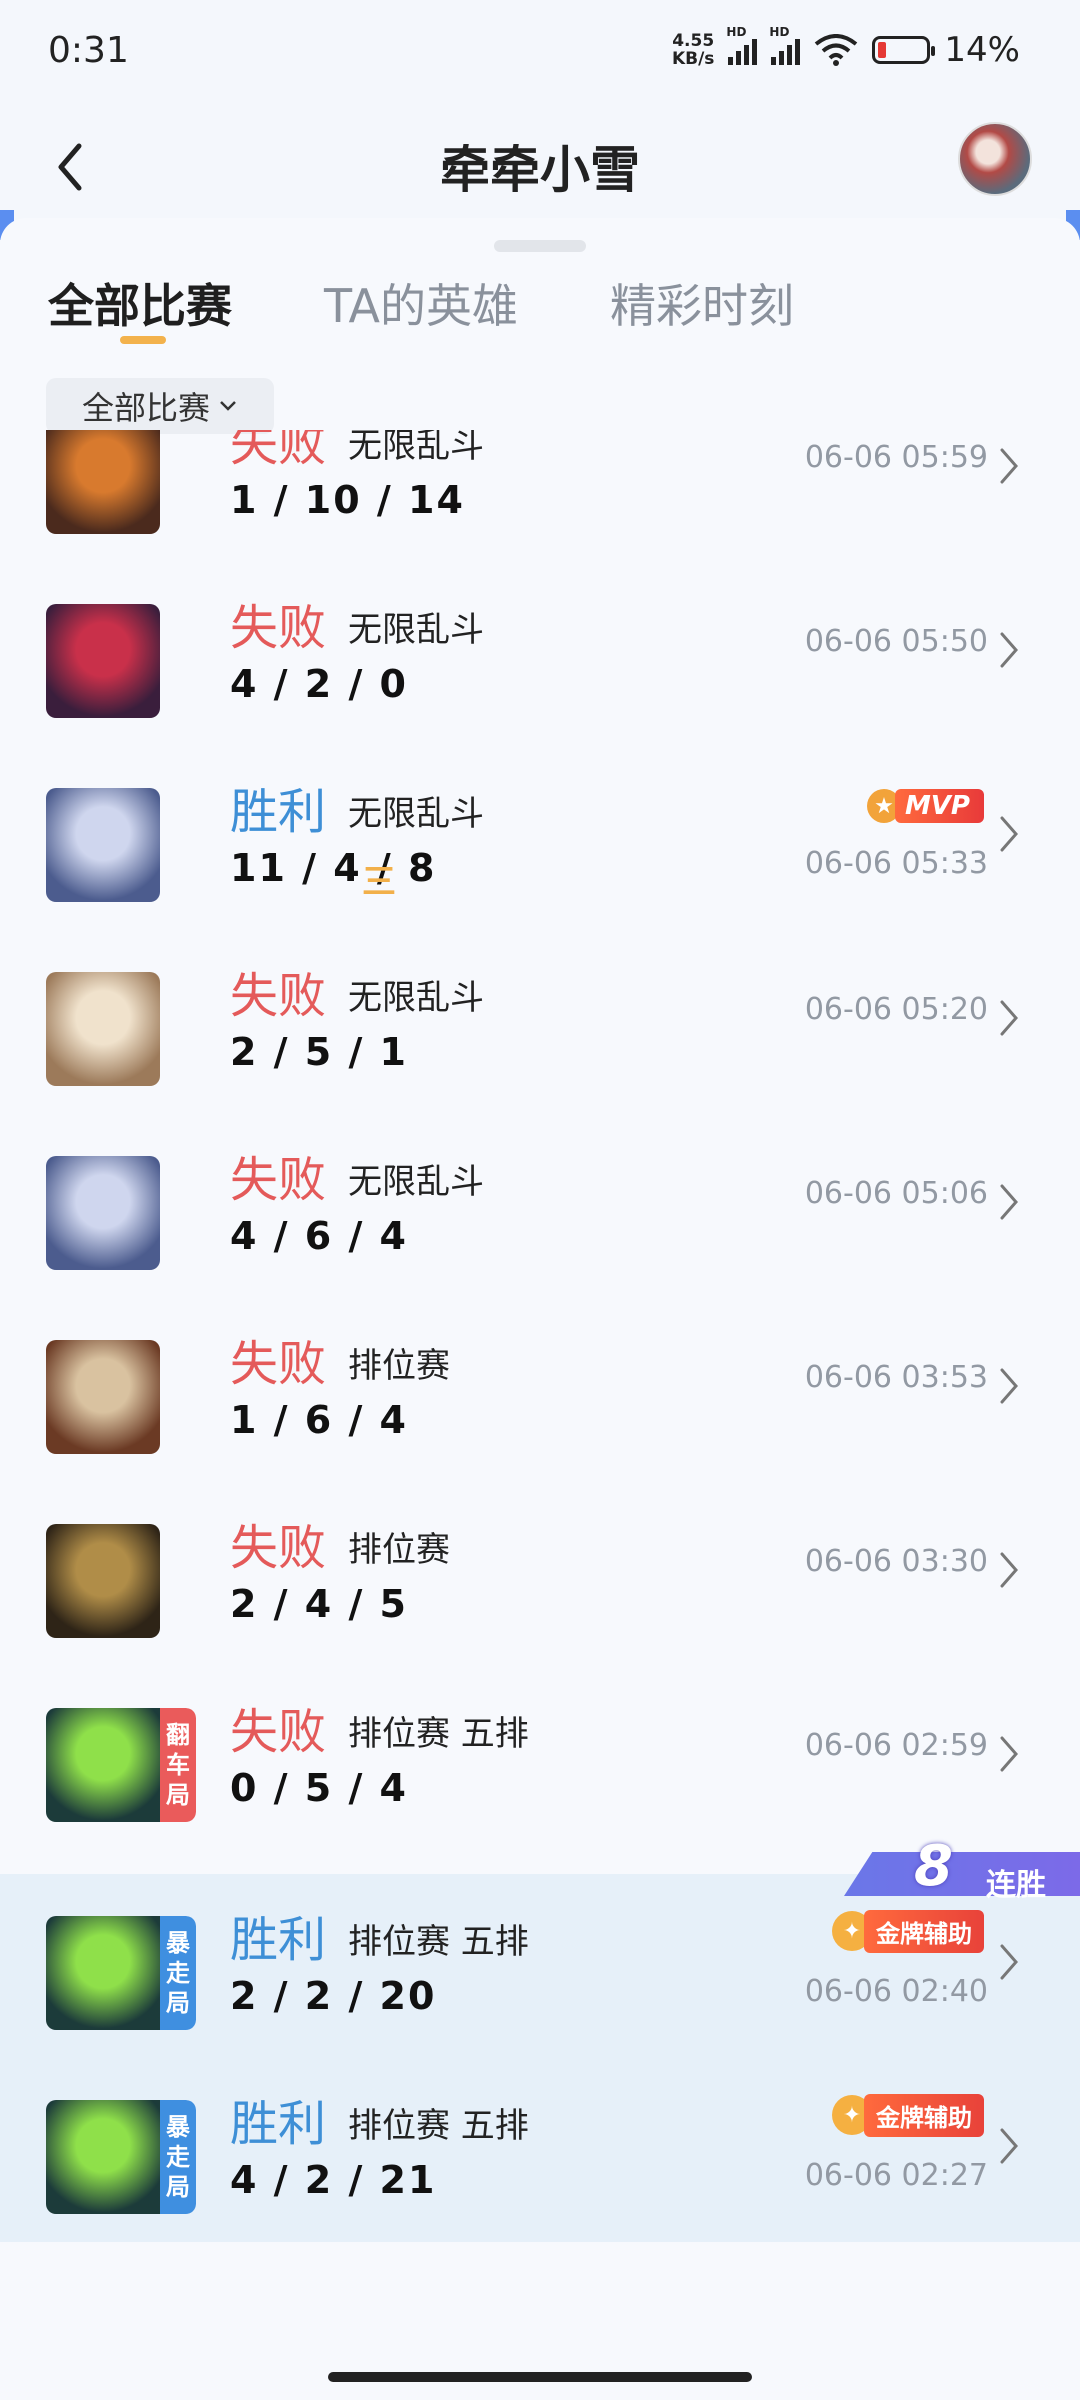  Describe the element at coordinates (333, 868) in the screenshot. I see `match-kda: 11 / 4 / 8` at that location.